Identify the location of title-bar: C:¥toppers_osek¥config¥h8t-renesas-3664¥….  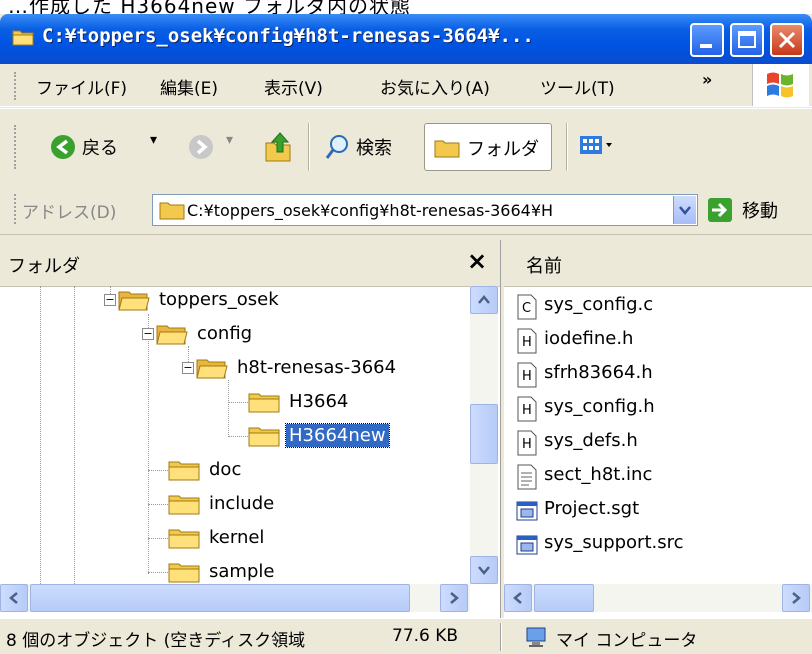
(406, 39).